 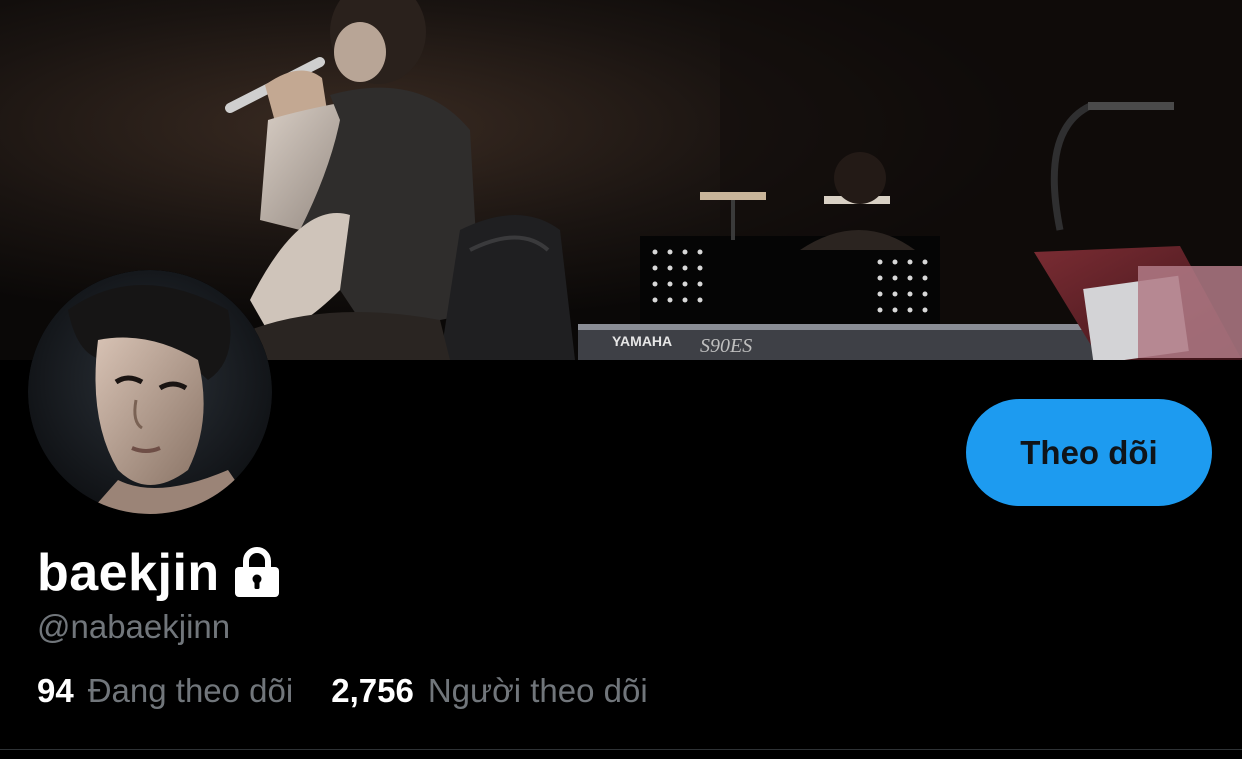 What do you see at coordinates (128, 573) in the screenshot?
I see `display-name: baekjin` at bounding box center [128, 573].